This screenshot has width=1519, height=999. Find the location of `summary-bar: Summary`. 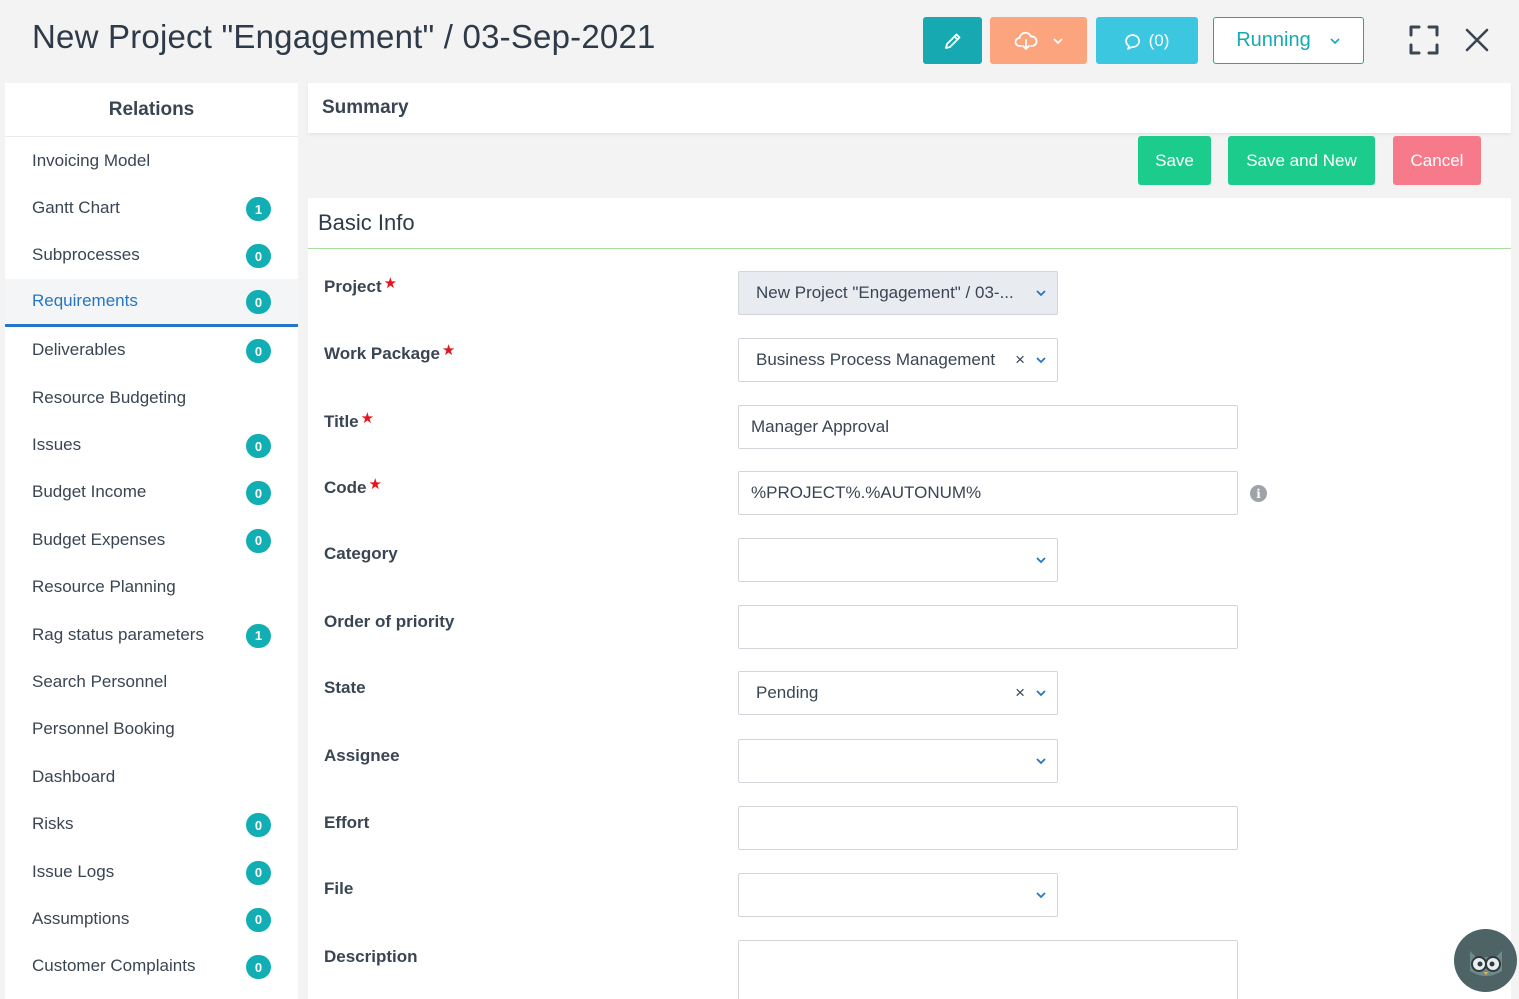

summary-bar: Summary is located at coordinates (909, 108).